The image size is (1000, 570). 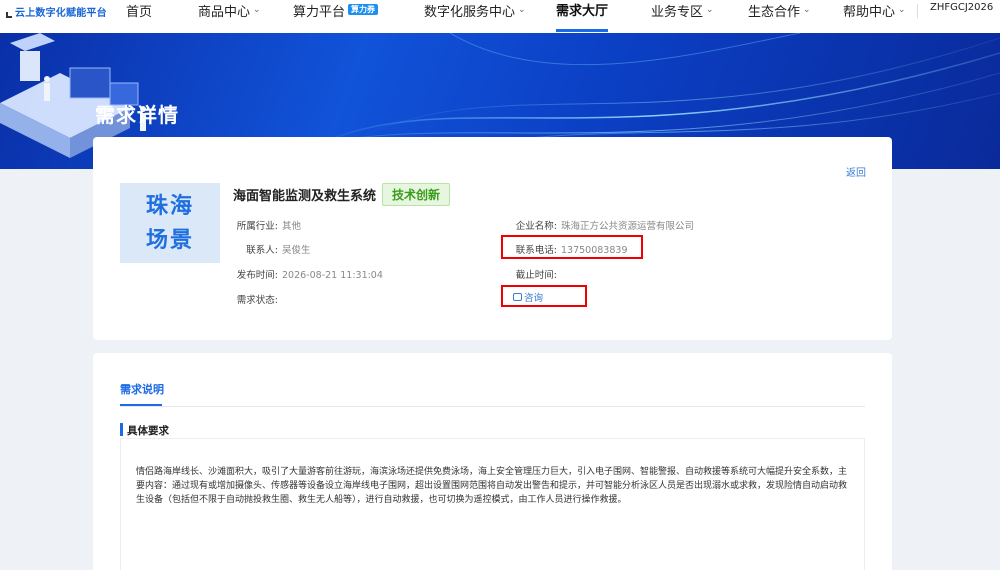 I want to click on compute-voucher-tag: 算力券, so click(x=363, y=9).